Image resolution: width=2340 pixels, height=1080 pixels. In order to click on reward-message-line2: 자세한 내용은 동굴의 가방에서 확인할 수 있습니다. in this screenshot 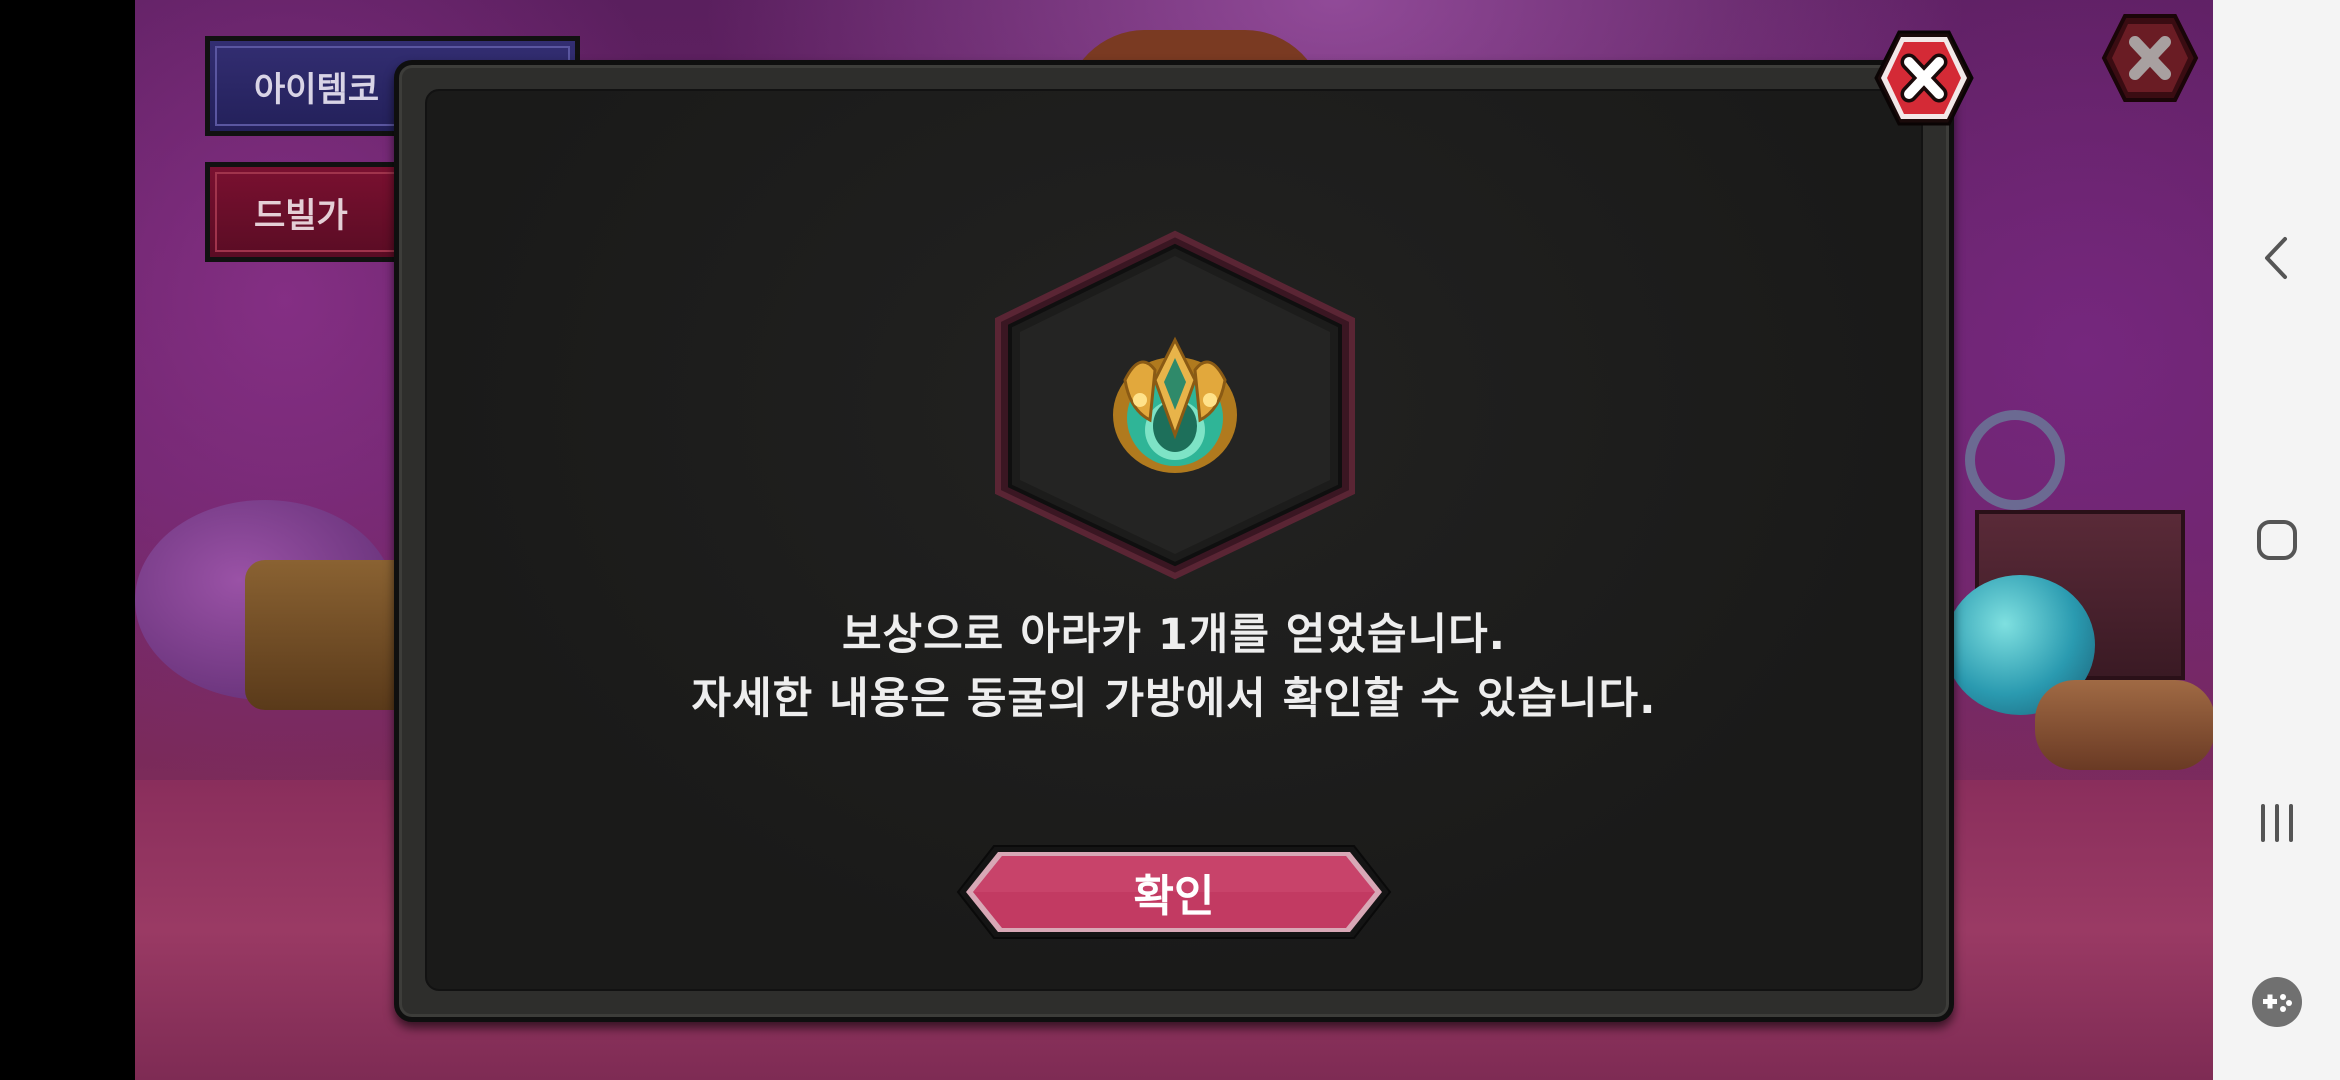, I will do `click(1174, 699)`.